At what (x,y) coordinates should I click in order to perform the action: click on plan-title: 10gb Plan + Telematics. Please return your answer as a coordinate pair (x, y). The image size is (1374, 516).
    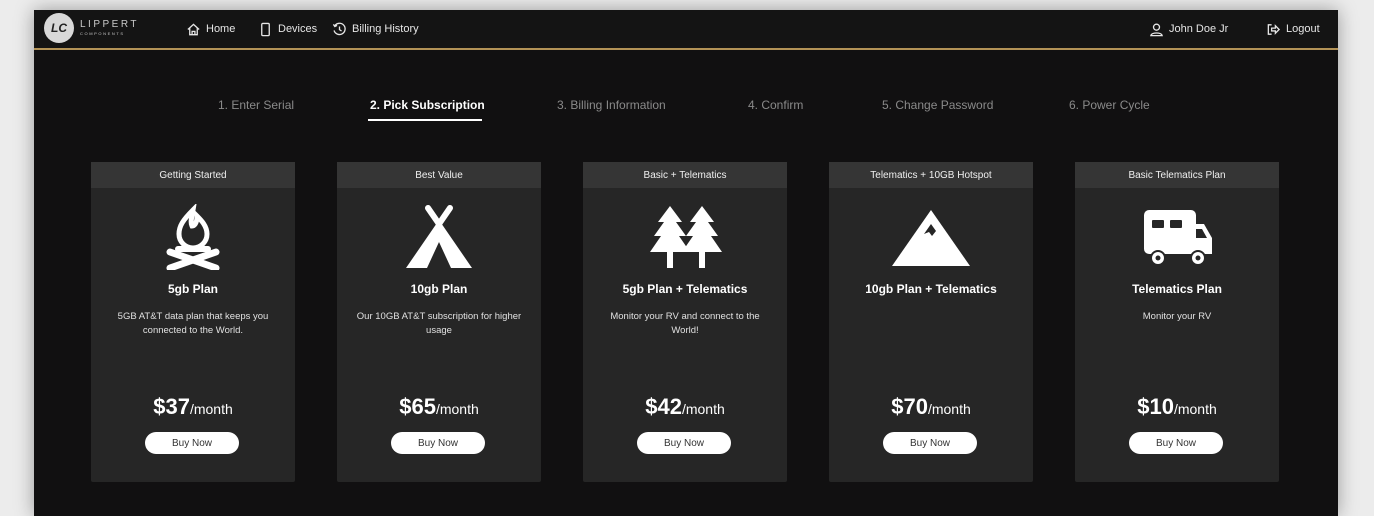
    Looking at the image, I should click on (931, 289).